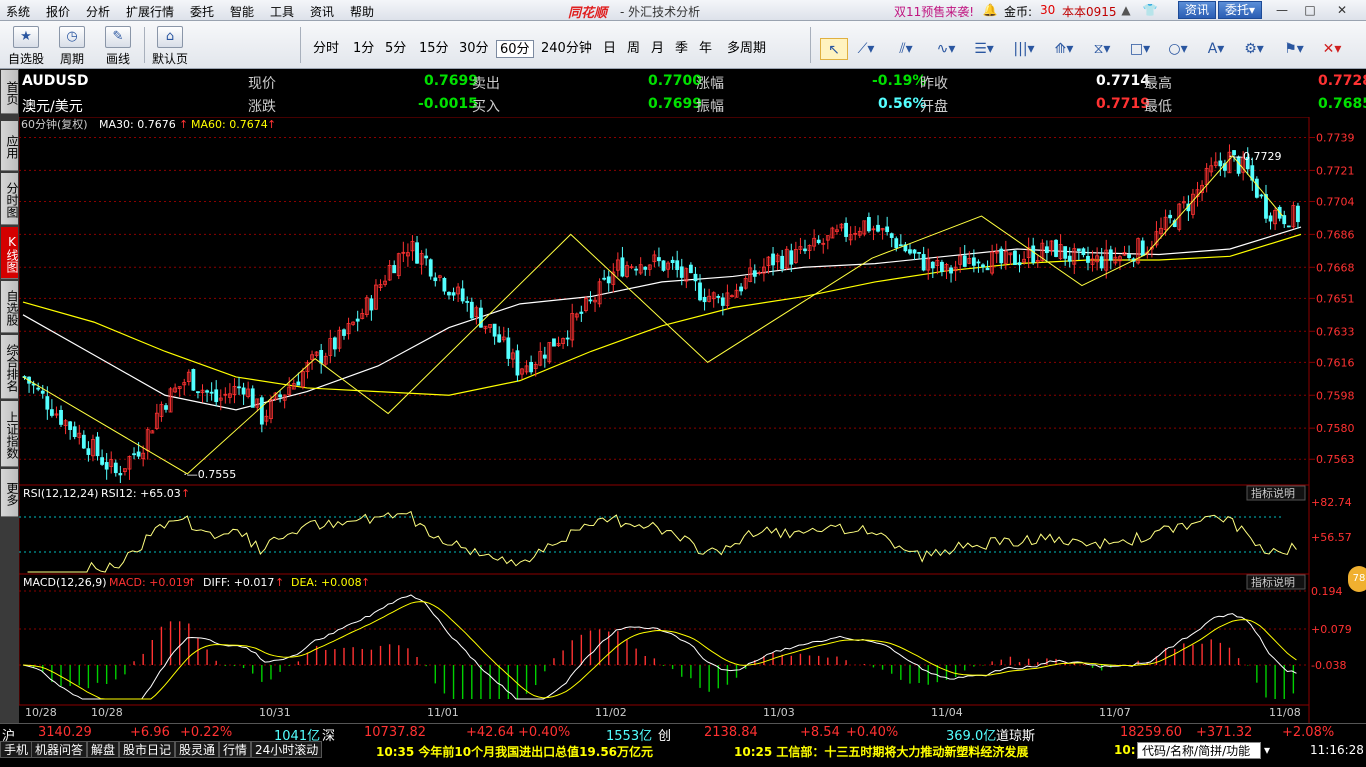  What do you see at coordinates (362, 11) in the screenshot?
I see `menu-help: 帮助` at bounding box center [362, 11].